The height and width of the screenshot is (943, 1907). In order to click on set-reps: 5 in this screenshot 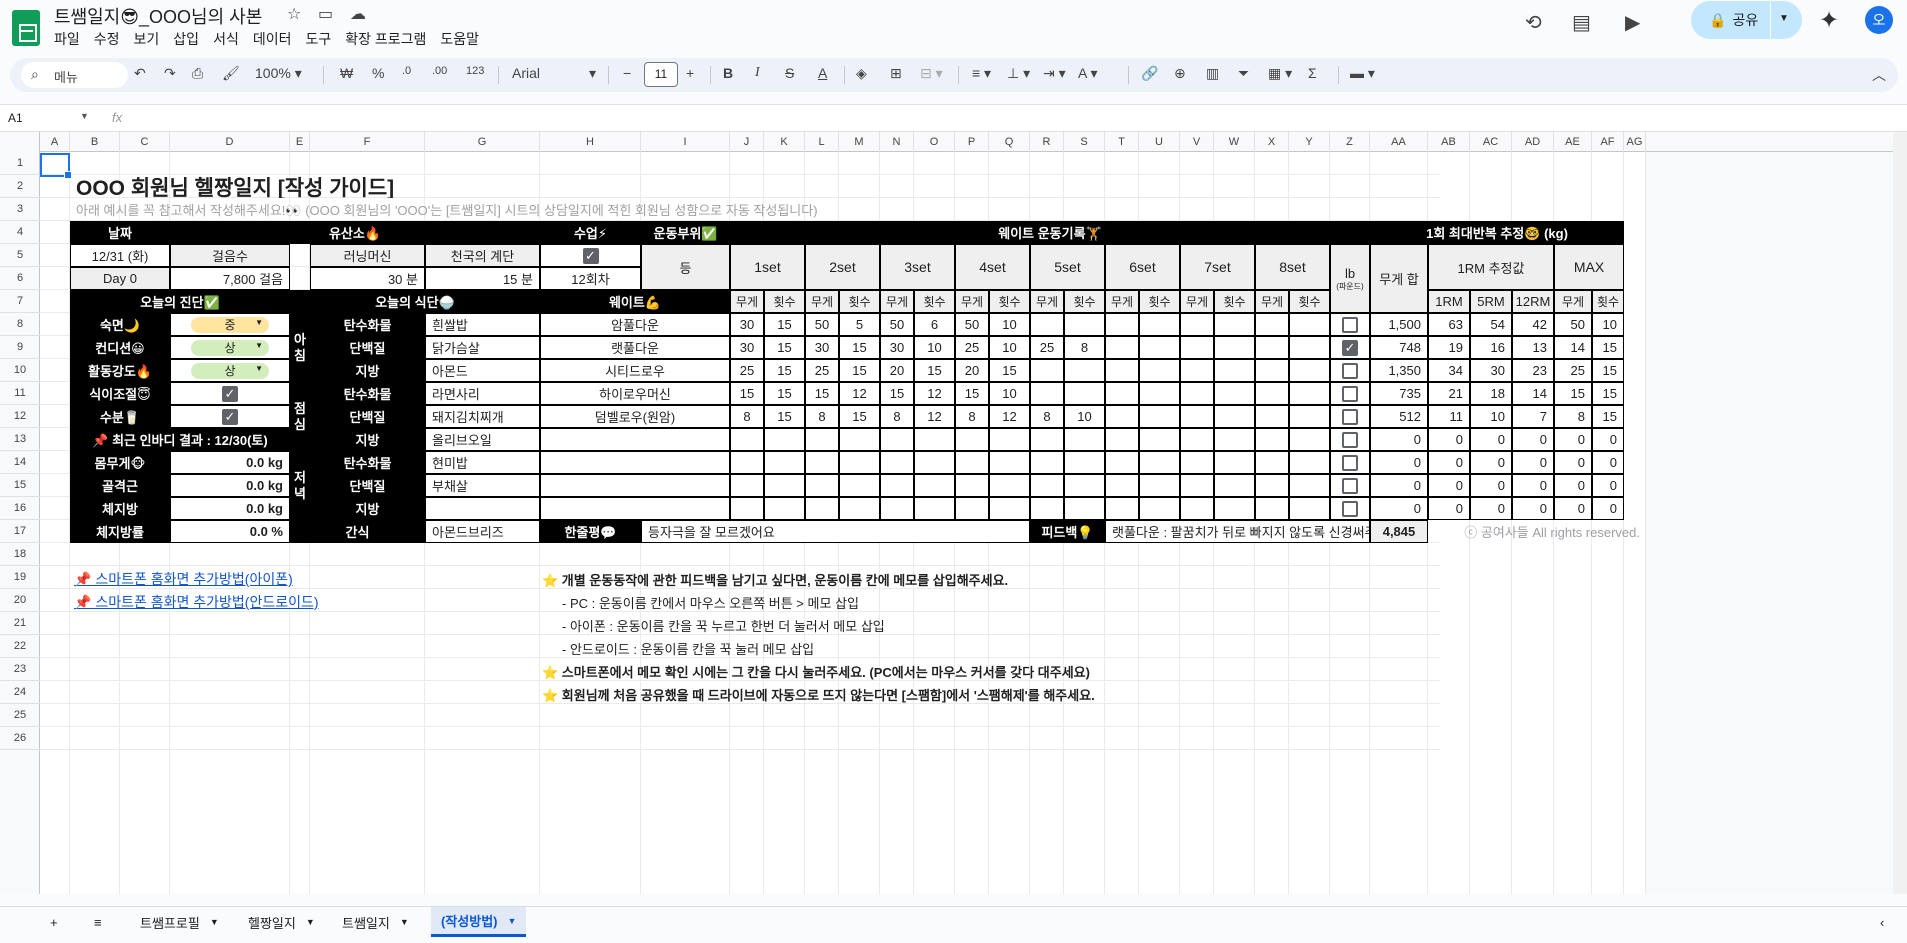, I will do `click(859, 324)`.